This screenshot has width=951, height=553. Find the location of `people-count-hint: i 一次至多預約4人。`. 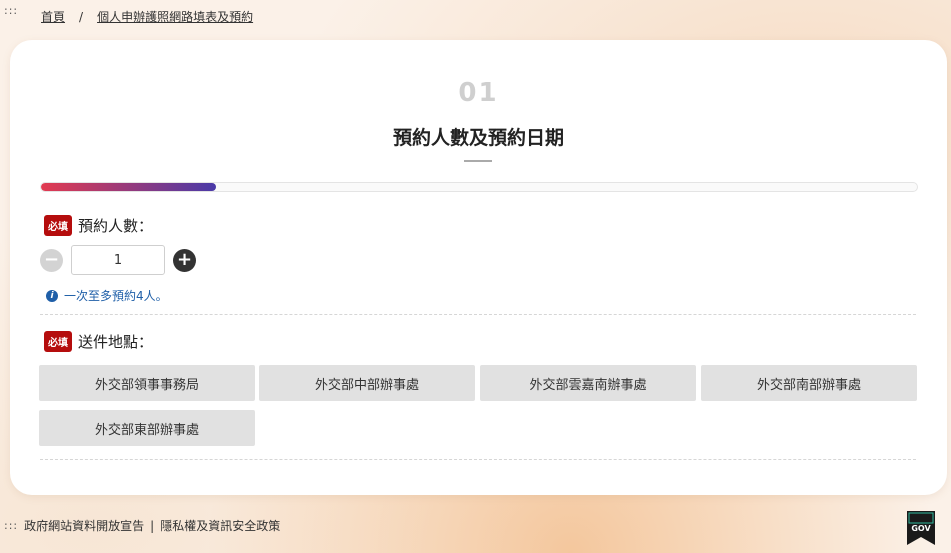

people-count-hint: i 一次至多預約4人。 is located at coordinates (107, 295).